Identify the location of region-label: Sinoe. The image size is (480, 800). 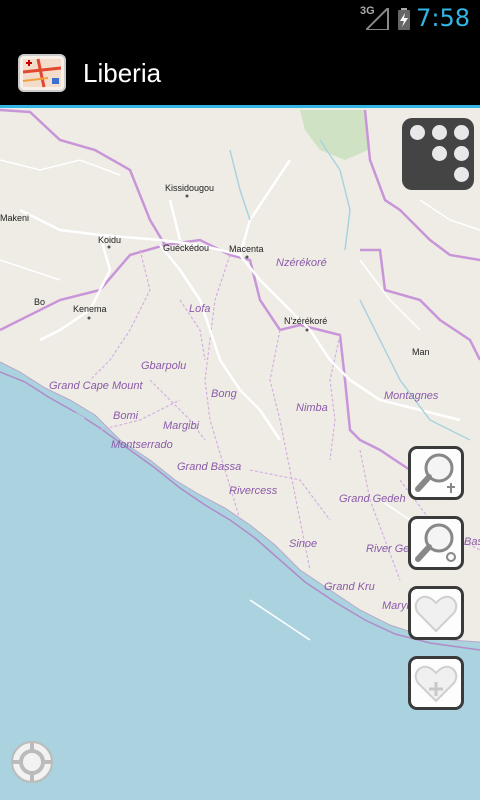
(303, 544).